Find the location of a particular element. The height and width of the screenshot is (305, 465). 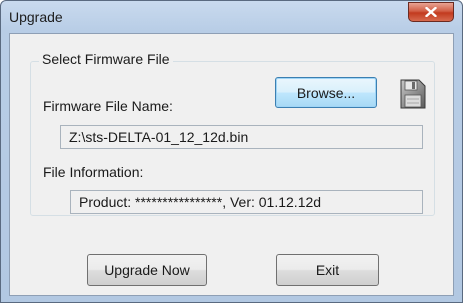

floppy-disk-icon is located at coordinates (413, 94).